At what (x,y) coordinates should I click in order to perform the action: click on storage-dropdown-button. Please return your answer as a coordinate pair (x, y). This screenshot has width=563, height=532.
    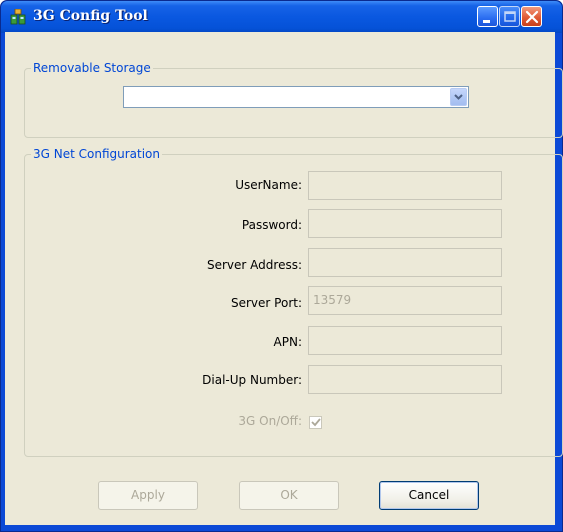
    Looking at the image, I should click on (458, 97).